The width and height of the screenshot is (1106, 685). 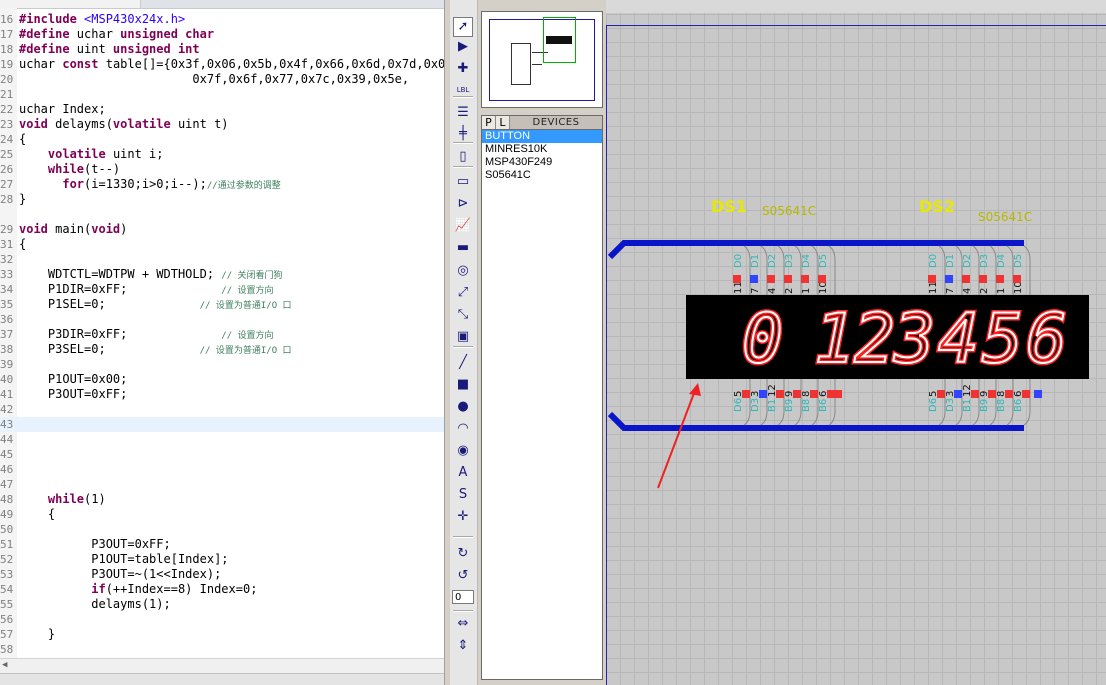 I want to click on device-list-item: MSP430F249, so click(x=542, y=162).